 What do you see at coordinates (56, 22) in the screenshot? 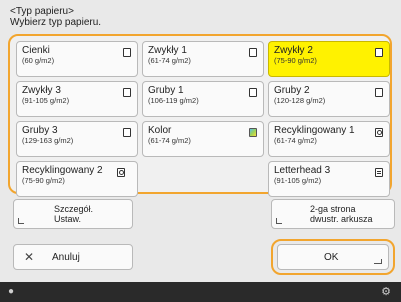
I see `screen-instruction: Wybierz typ papieru.` at bounding box center [56, 22].